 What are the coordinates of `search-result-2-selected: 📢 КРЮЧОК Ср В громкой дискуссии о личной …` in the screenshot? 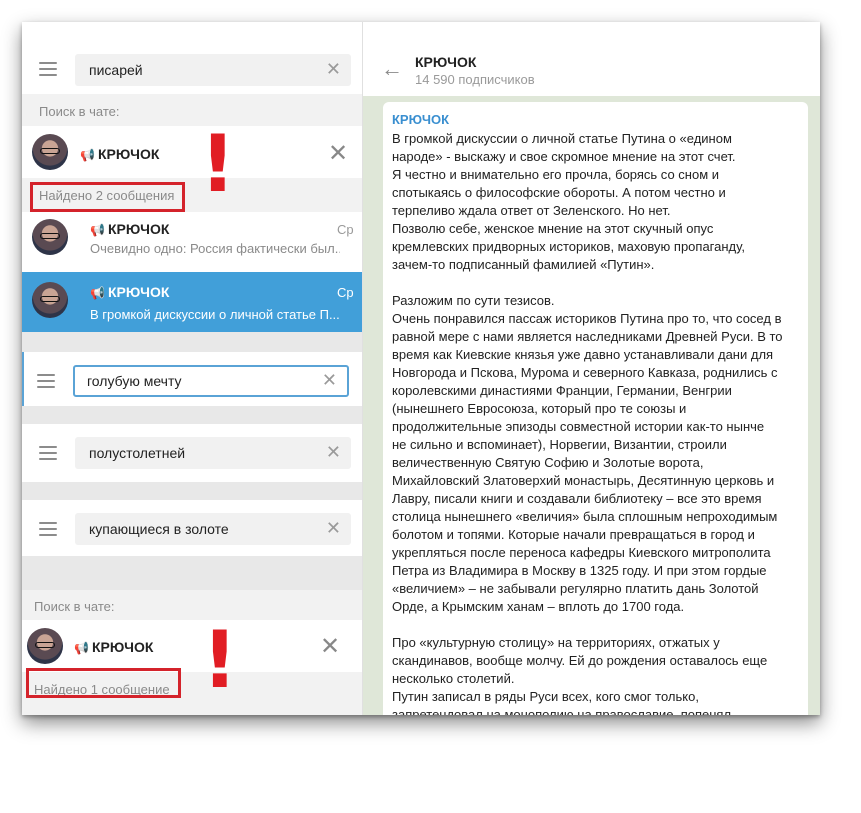 It's located at (192, 302).